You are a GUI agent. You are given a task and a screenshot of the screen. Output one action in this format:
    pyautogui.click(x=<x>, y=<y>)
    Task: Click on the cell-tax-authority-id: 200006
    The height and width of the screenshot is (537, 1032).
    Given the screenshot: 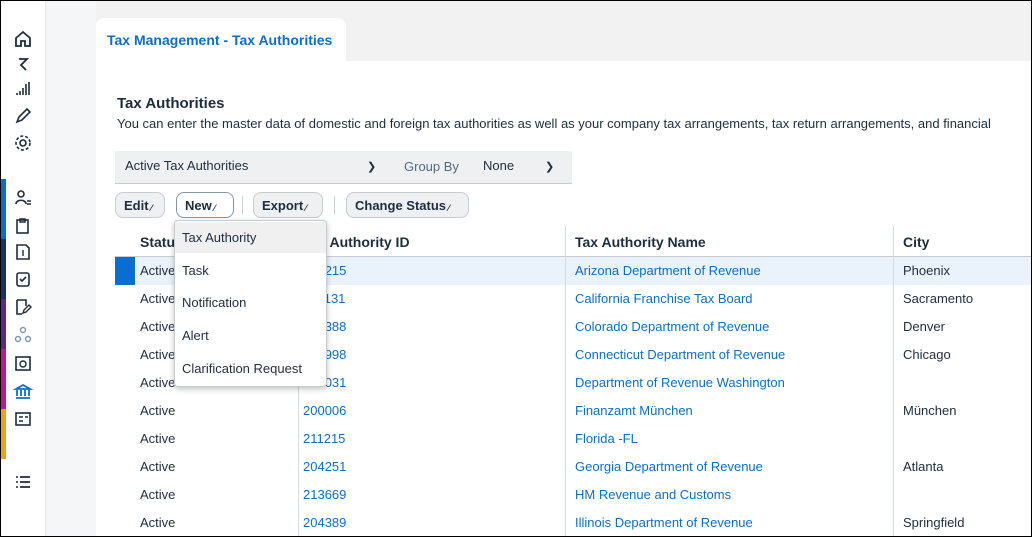 What is the action you would take?
    pyautogui.click(x=324, y=410)
    